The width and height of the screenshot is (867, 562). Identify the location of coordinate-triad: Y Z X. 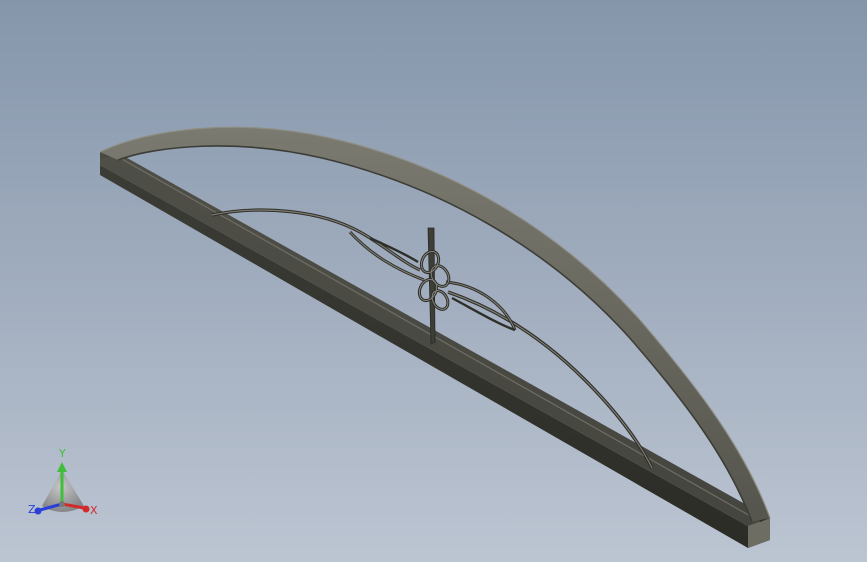
(66, 485).